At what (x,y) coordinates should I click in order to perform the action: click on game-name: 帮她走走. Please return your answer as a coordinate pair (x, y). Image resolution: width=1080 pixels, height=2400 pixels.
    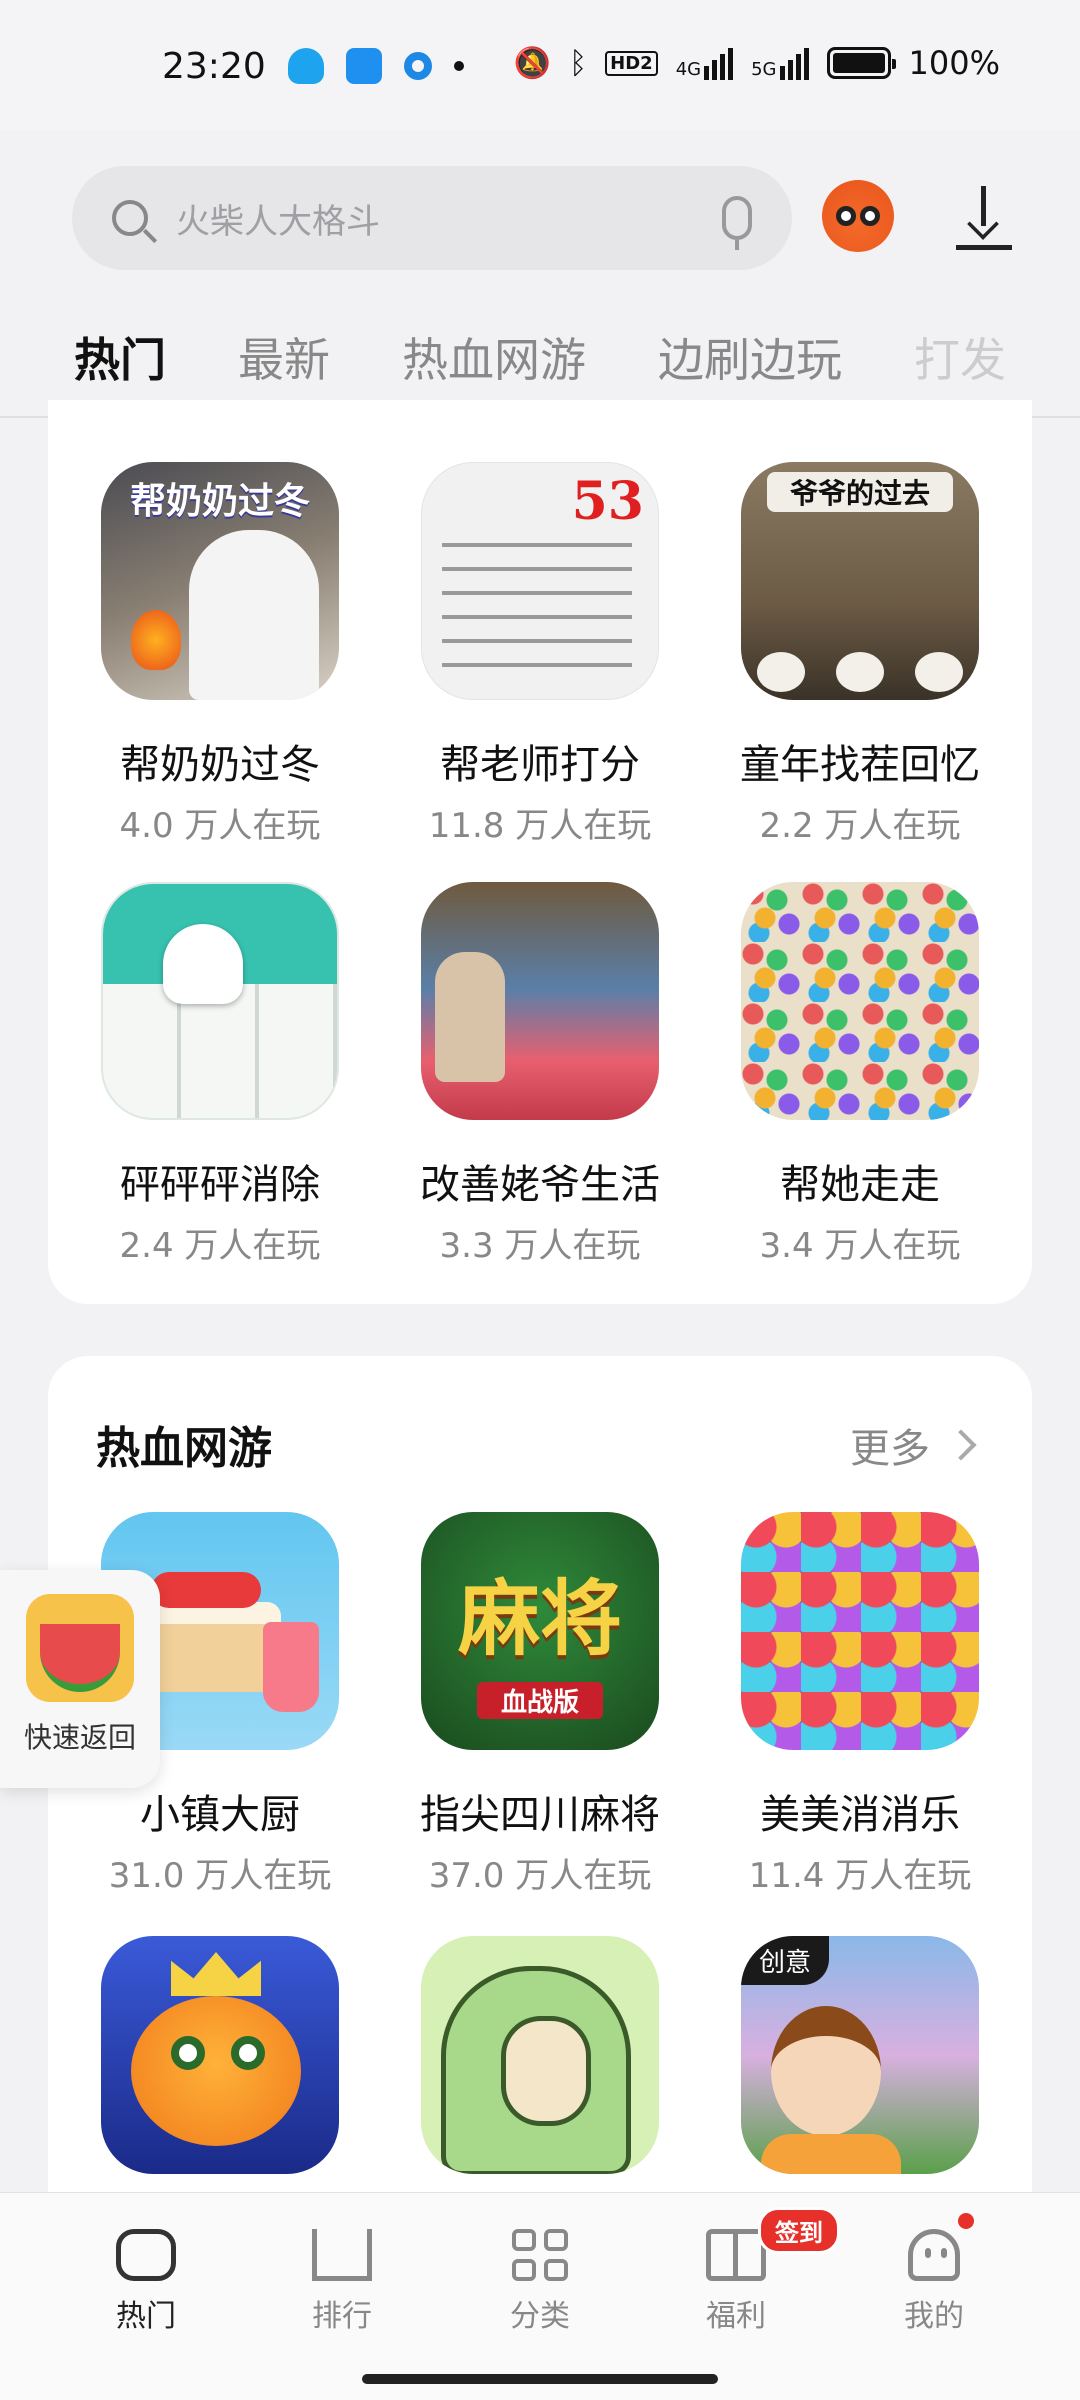
    Looking at the image, I should click on (860, 1185).